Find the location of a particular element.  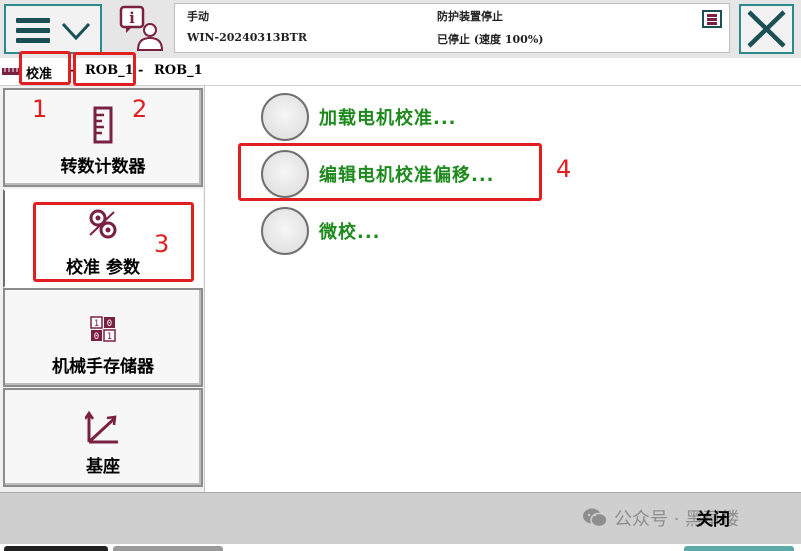

event-log-icon: i is located at coordinates (142, 28).